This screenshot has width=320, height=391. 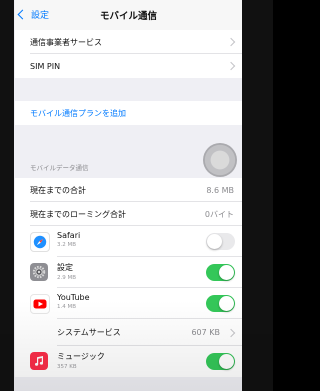 I want to click on youtube-cellular-toggle, so click(x=220, y=303).